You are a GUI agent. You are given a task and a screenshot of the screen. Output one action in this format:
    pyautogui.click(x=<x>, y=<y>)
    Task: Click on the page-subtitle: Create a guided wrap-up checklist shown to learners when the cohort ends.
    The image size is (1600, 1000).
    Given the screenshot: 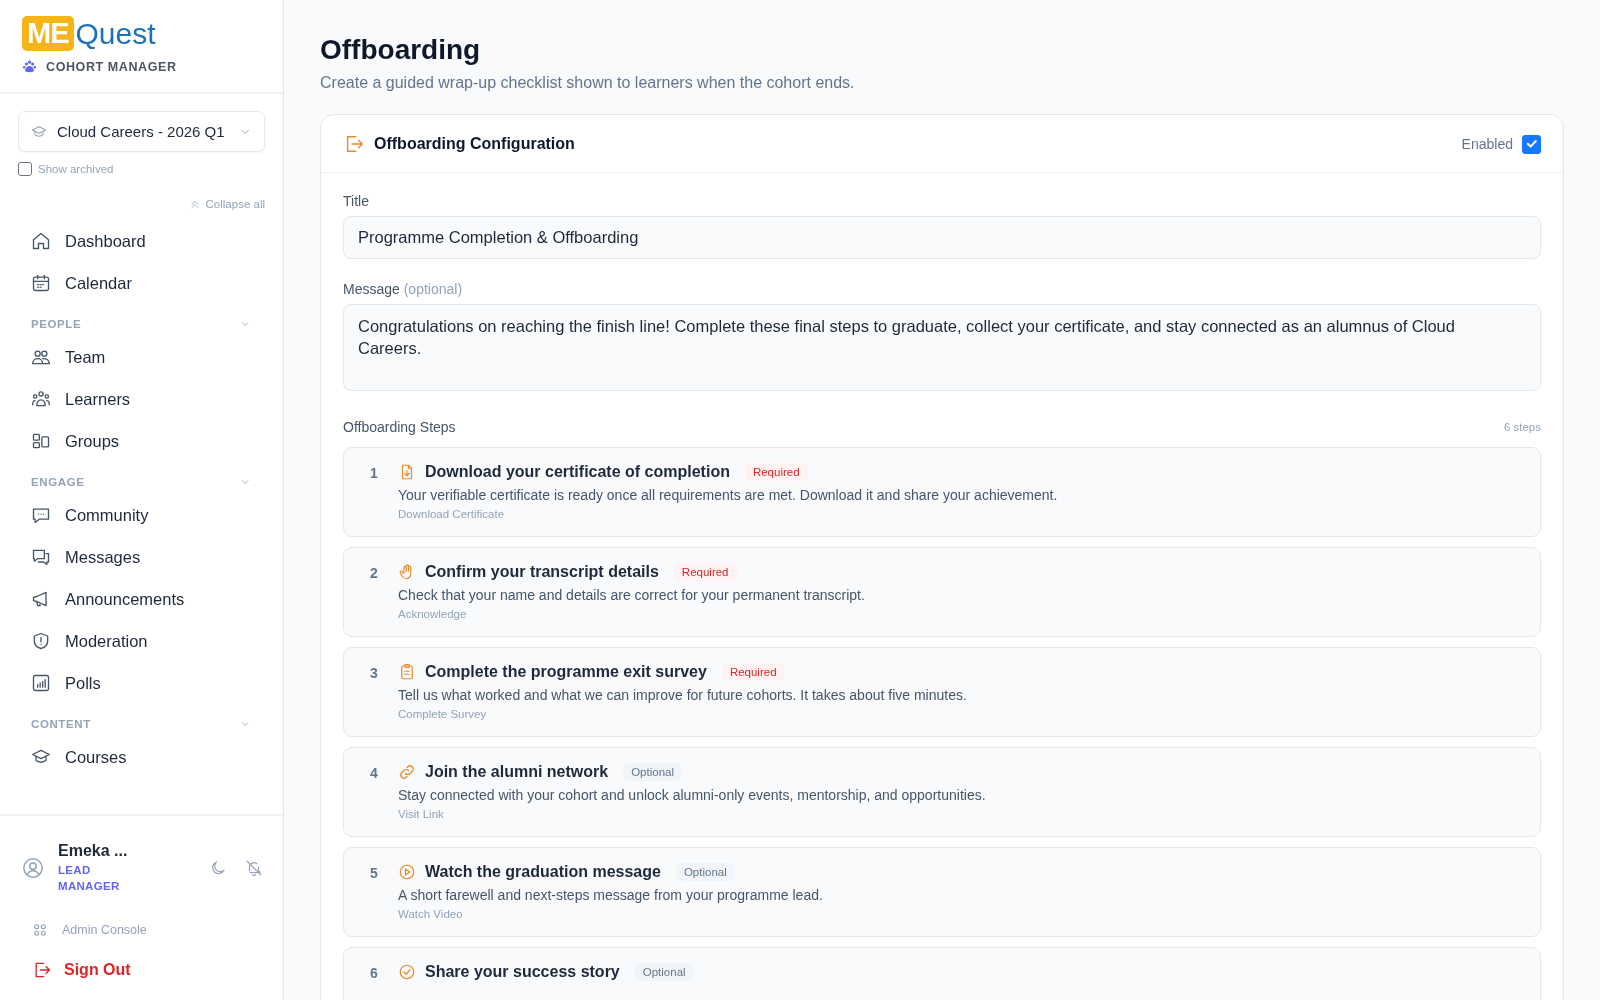 What is the action you would take?
    pyautogui.click(x=588, y=83)
    